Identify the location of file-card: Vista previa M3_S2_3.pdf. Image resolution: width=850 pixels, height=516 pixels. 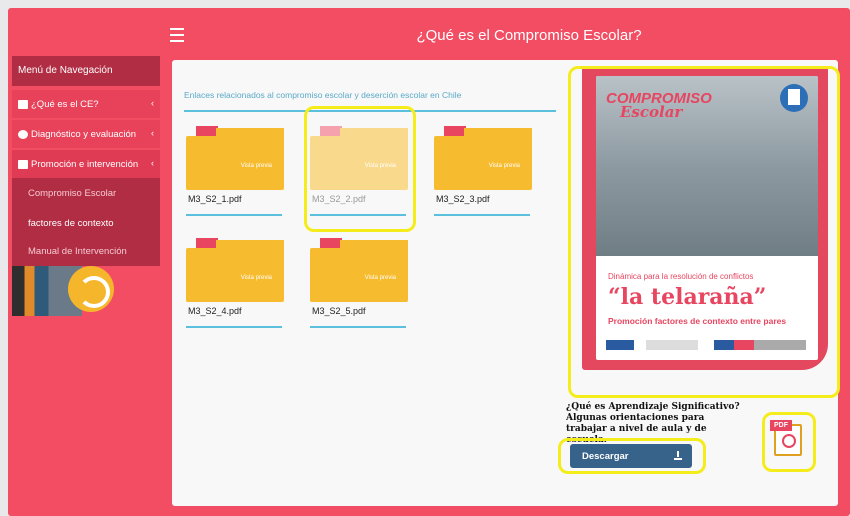
(484, 183).